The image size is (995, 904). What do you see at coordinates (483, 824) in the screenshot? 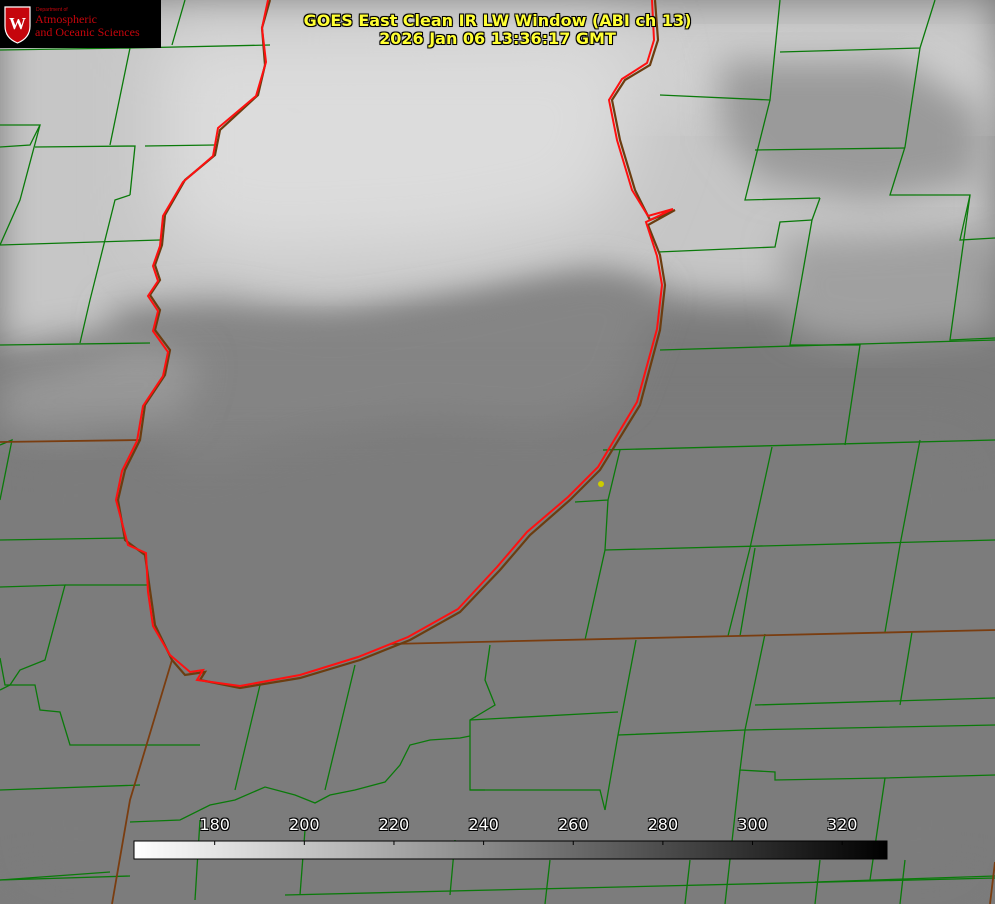
I see `colorbar-tick-label: 240` at bounding box center [483, 824].